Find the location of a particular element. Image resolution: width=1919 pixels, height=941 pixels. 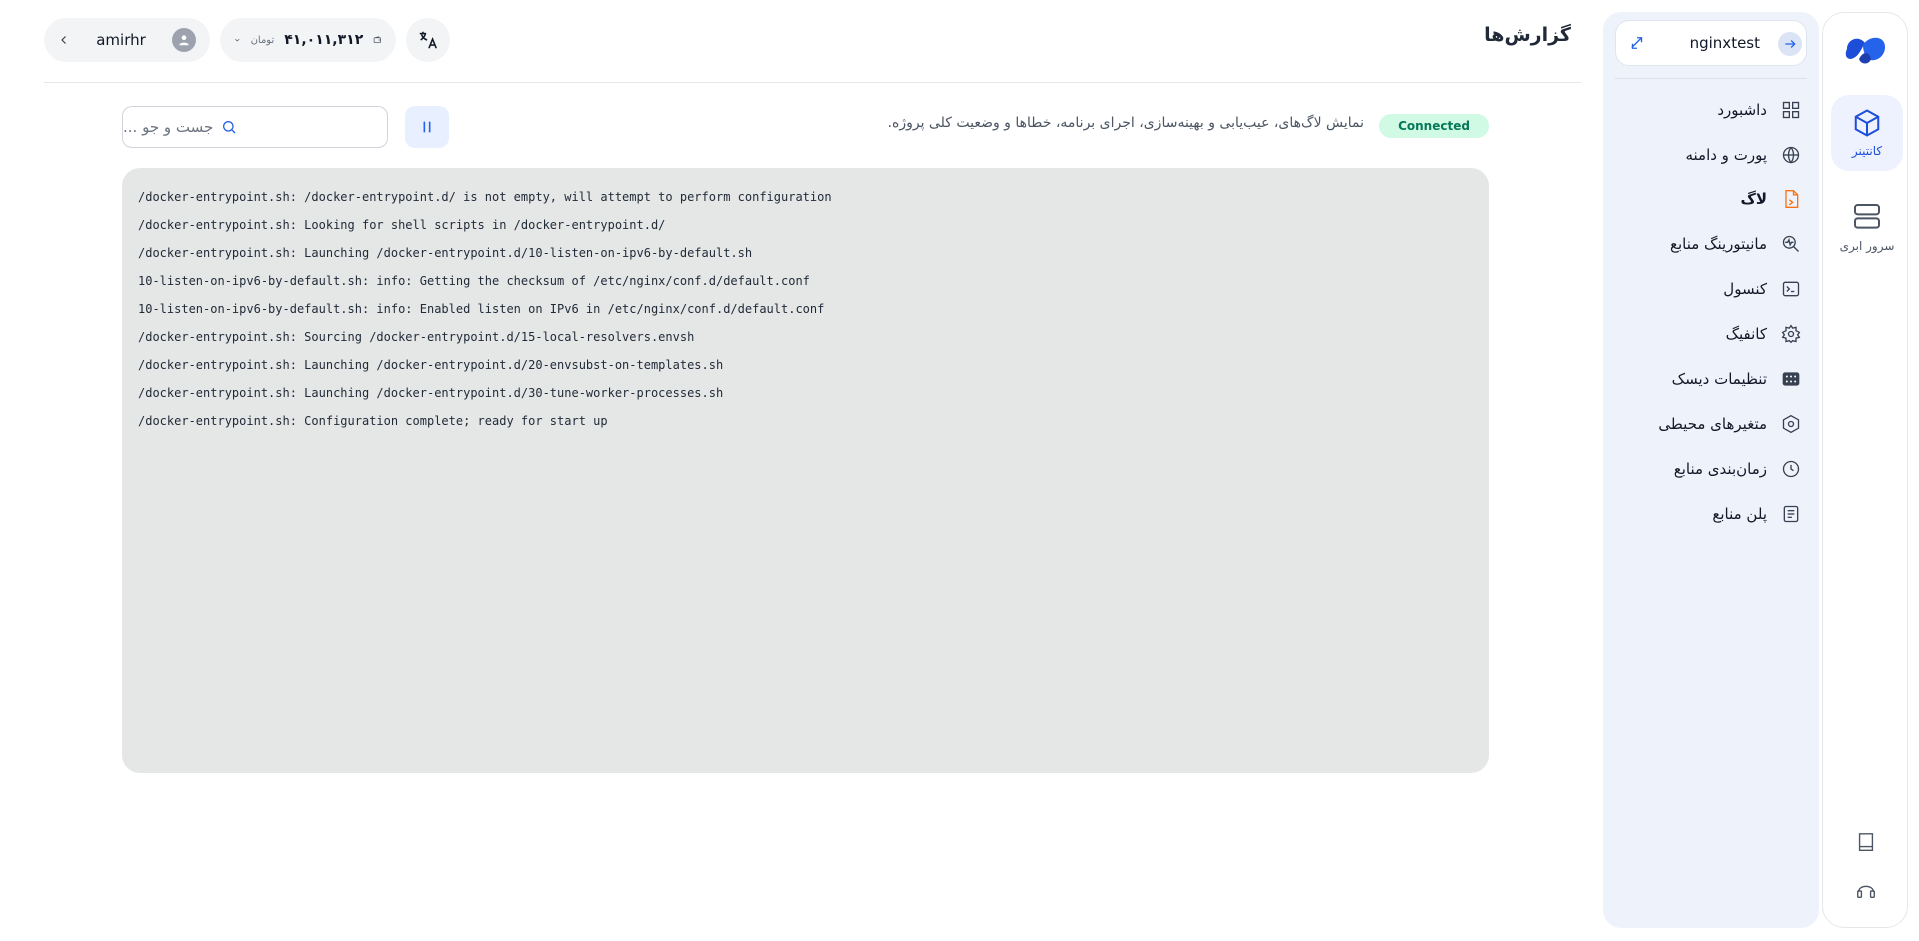

server-icon is located at coordinates (1867, 216).